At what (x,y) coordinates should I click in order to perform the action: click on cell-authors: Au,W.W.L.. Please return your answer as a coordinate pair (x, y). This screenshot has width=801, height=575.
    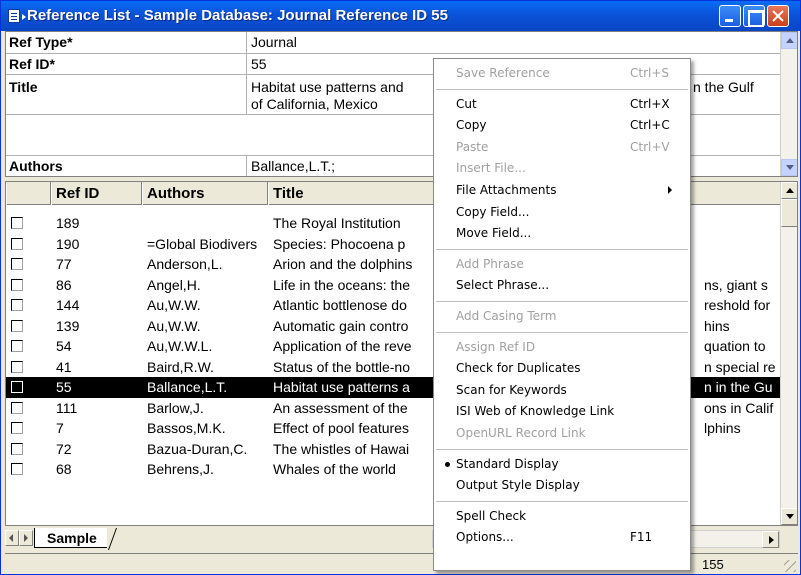
    Looking at the image, I should click on (180, 346).